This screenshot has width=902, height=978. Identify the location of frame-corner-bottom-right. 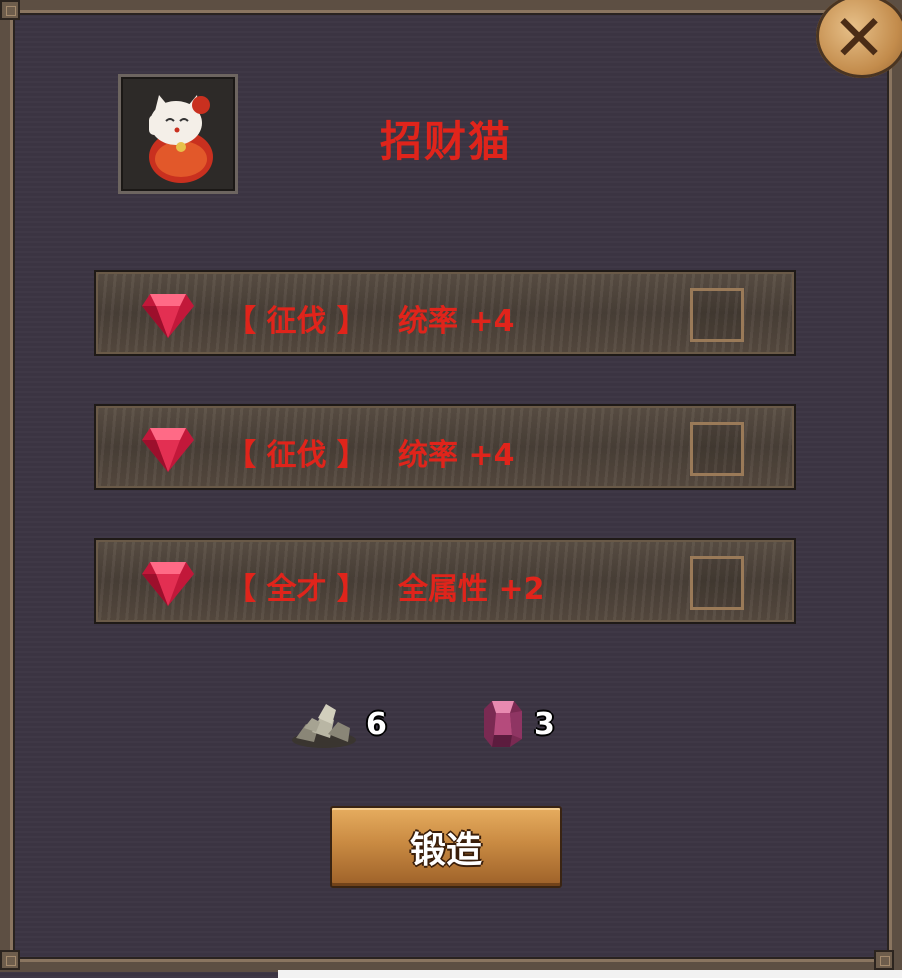
(884, 960).